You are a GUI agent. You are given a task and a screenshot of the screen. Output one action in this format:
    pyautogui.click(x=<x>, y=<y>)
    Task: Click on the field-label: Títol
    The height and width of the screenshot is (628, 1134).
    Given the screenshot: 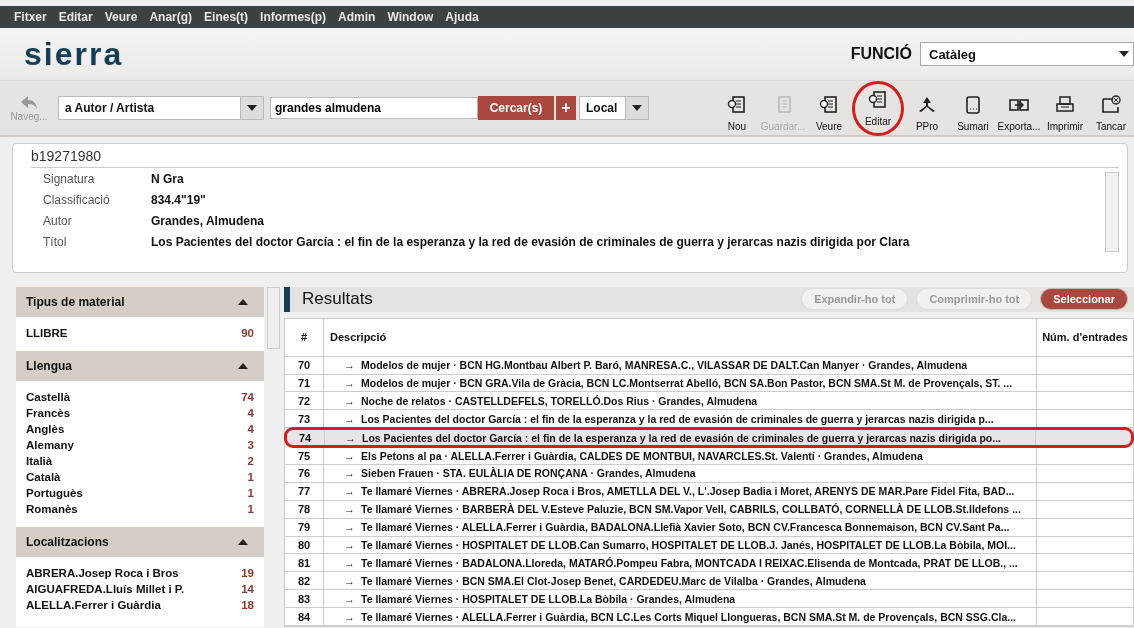 What is the action you would take?
    pyautogui.click(x=55, y=241)
    